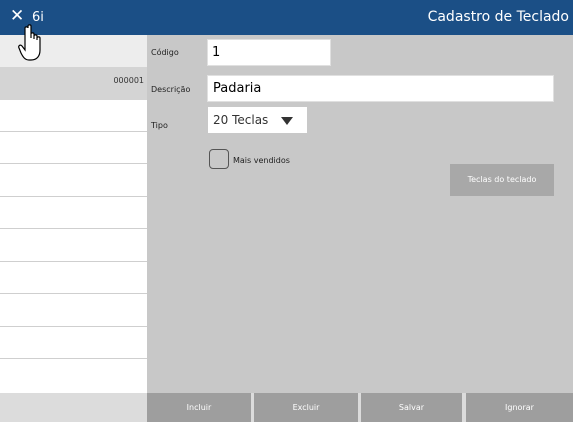 This screenshot has height=422, width=573. What do you see at coordinates (17, 16) in the screenshot?
I see `close-icon: ✕` at bounding box center [17, 16].